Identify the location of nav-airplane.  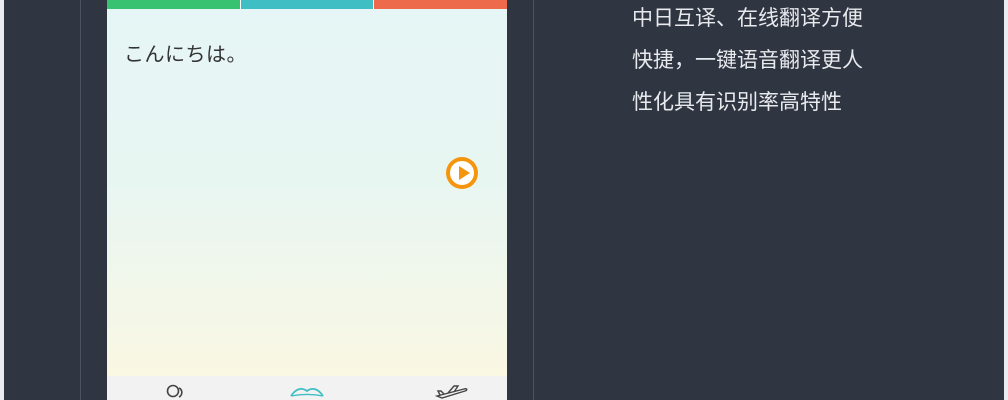
(452, 388).